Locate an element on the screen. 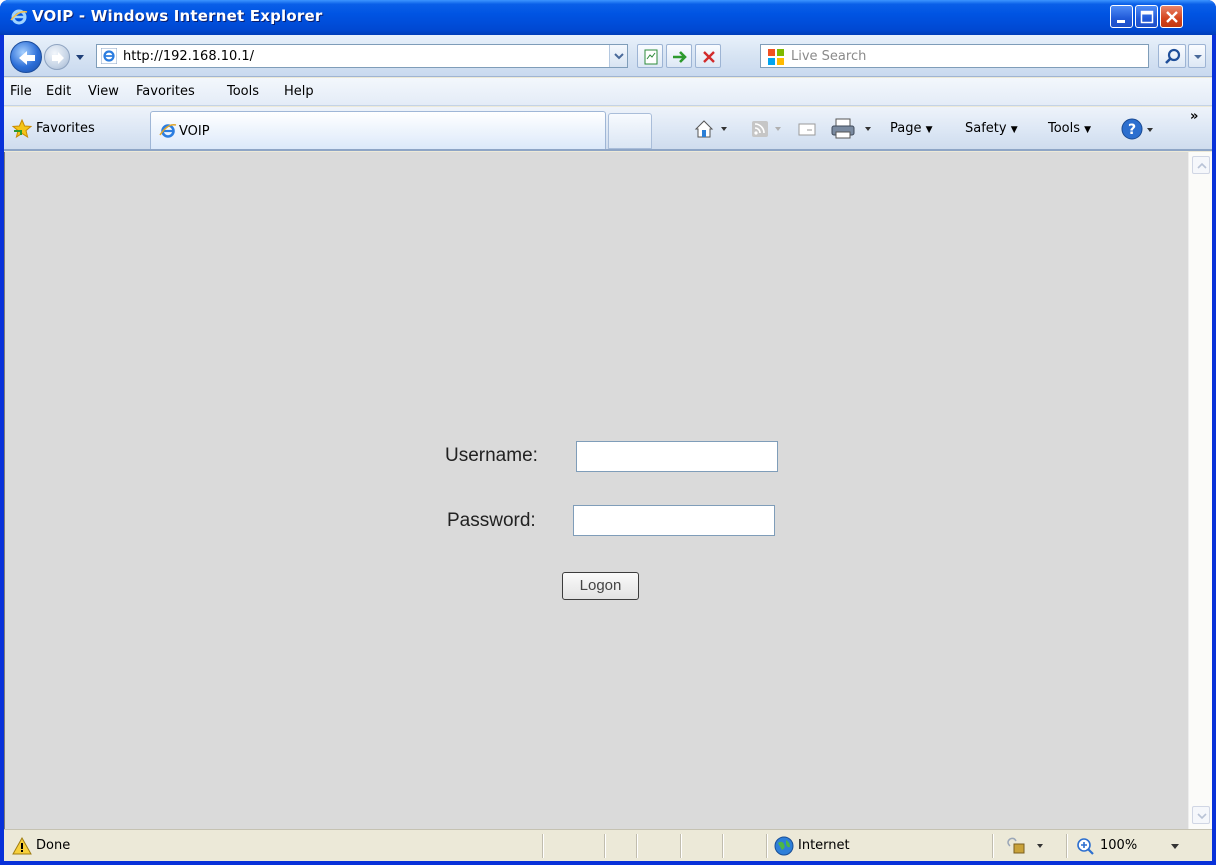 This screenshot has width=1216, height=865. address-dropdown-button is located at coordinates (618, 56).